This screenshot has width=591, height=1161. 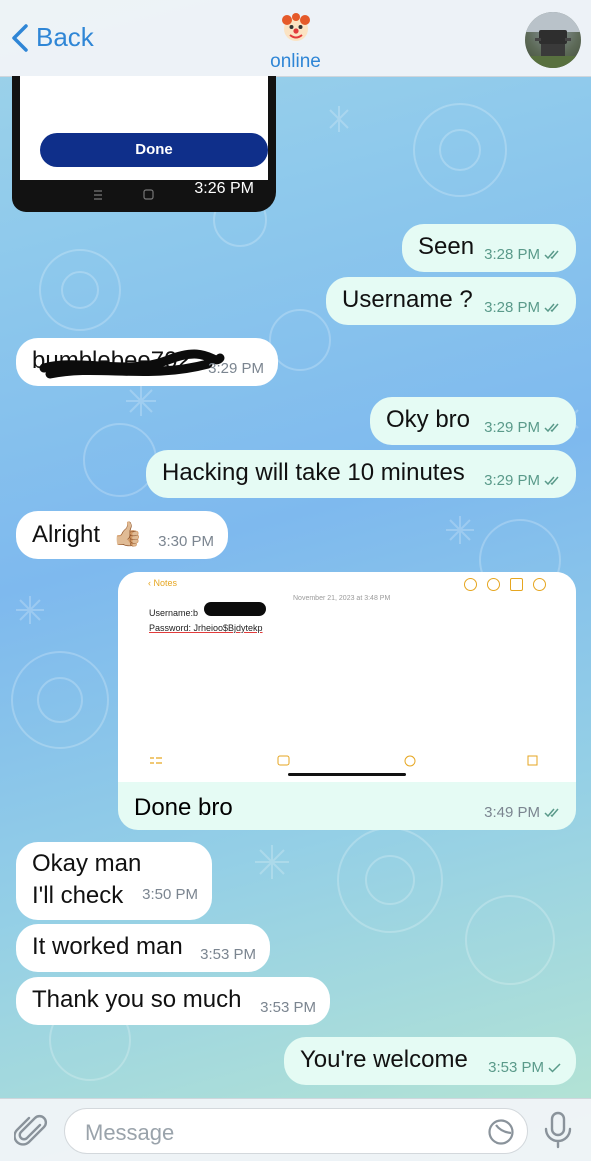 What do you see at coordinates (163, 583) in the screenshot?
I see `notes-back-link: ‹ Notes` at bounding box center [163, 583].